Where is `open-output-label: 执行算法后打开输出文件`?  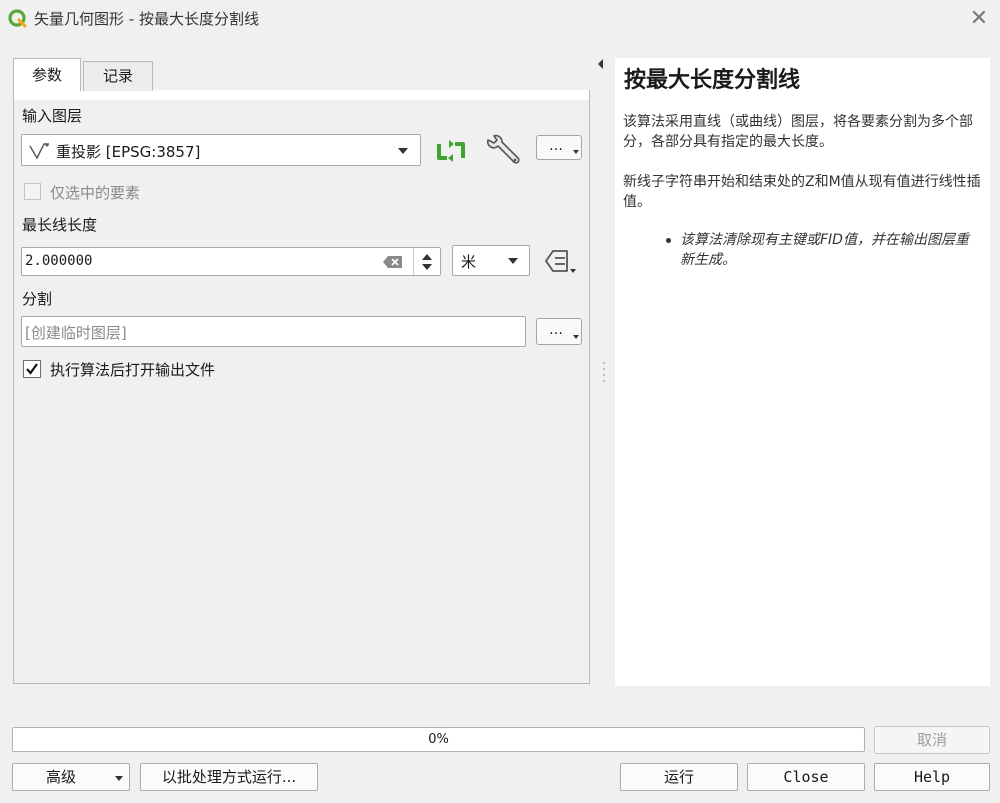
open-output-label: 执行算法后打开输出文件 is located at coordinates (133, 370).